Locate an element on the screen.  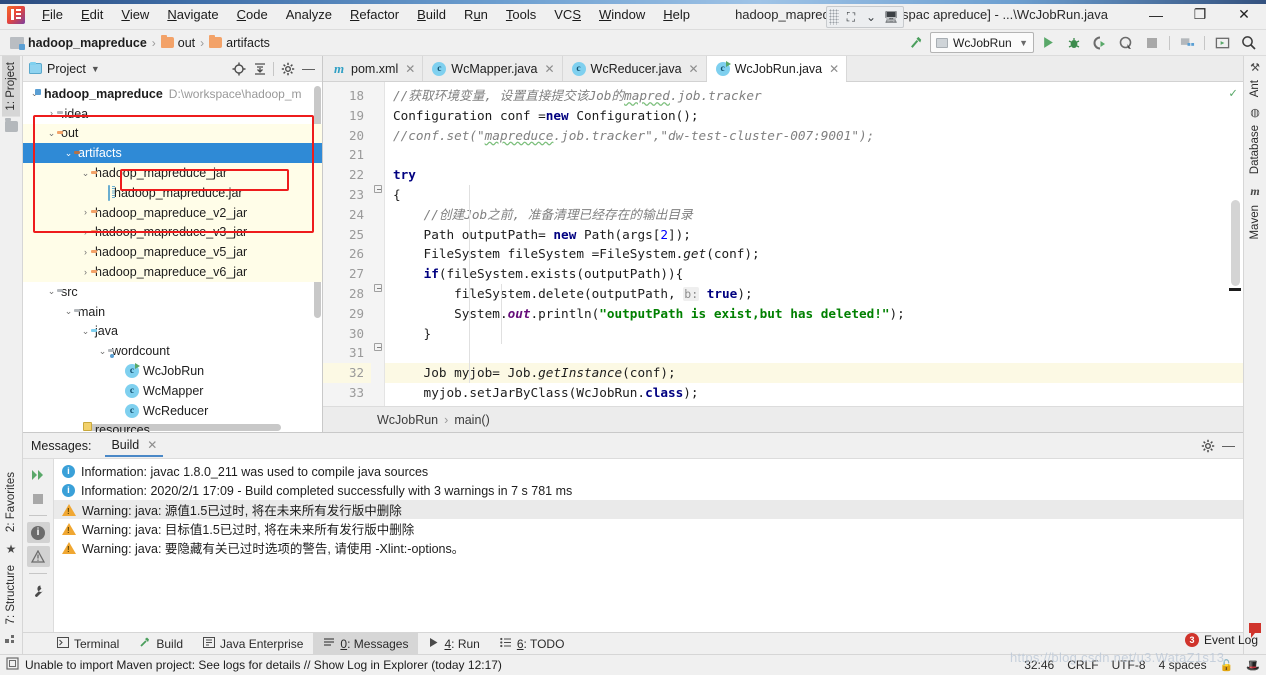
build-hammer-icon is located at coordinates (916, 43).